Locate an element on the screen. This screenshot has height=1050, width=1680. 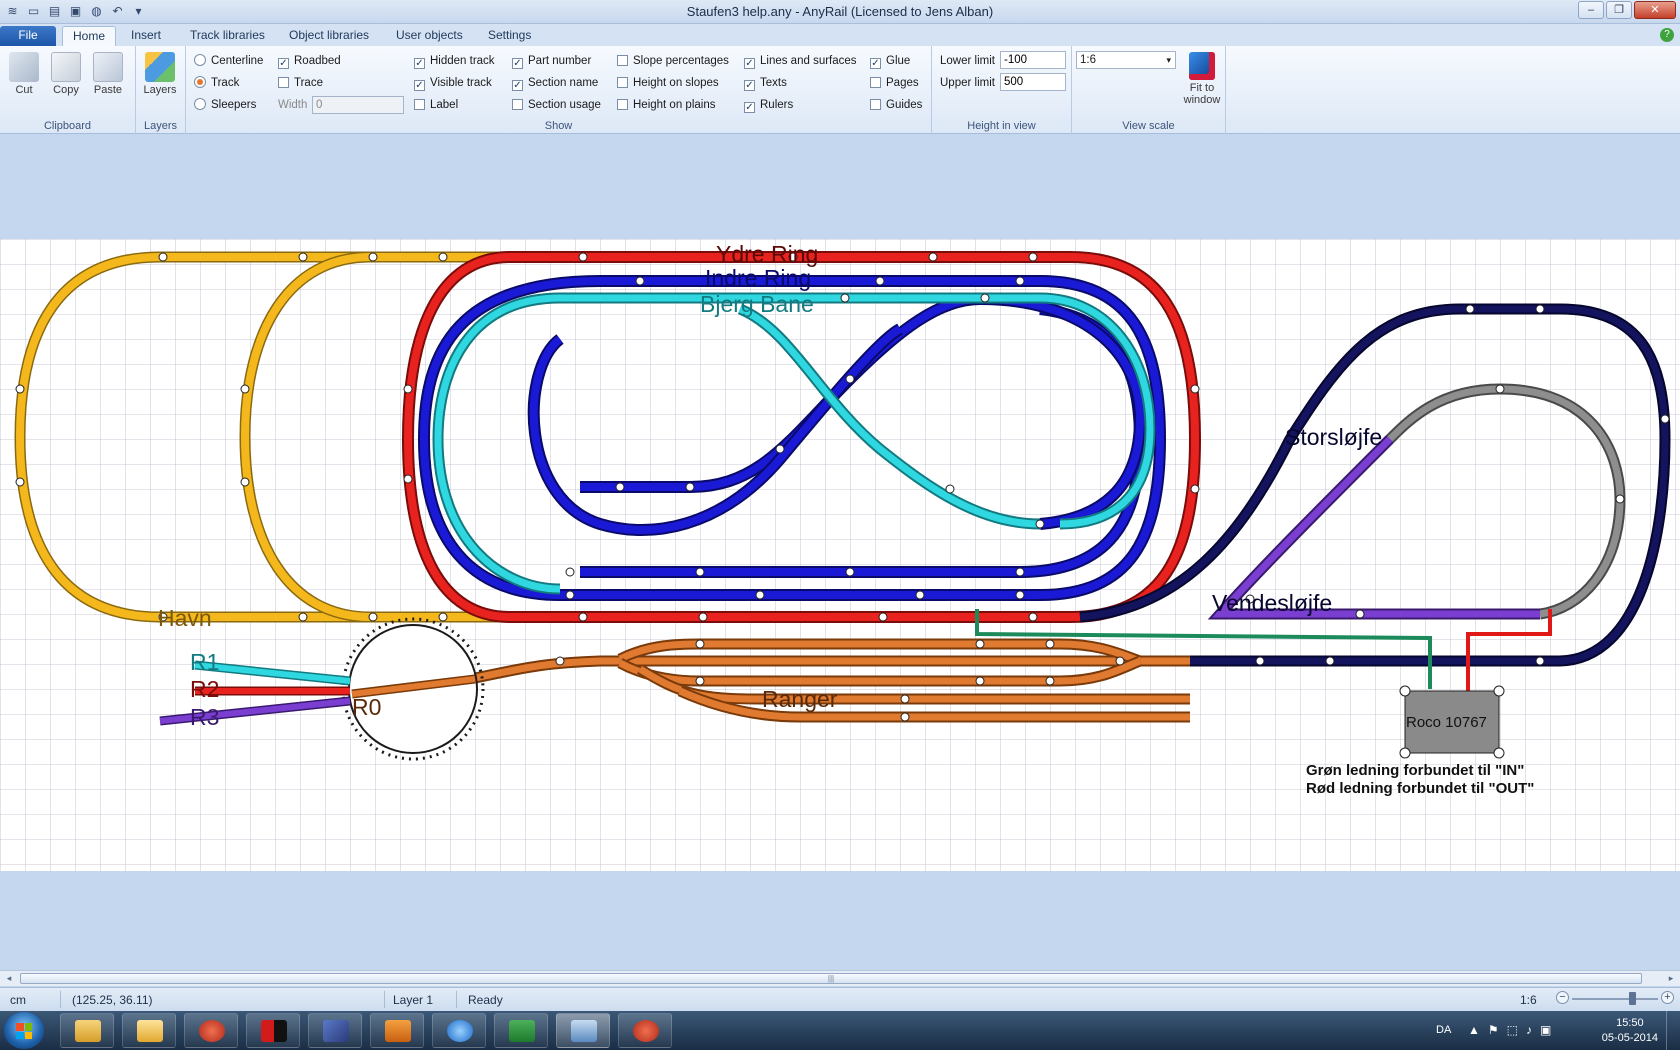
volume-icon: ♪ is located at coordinates (1529, 1030).